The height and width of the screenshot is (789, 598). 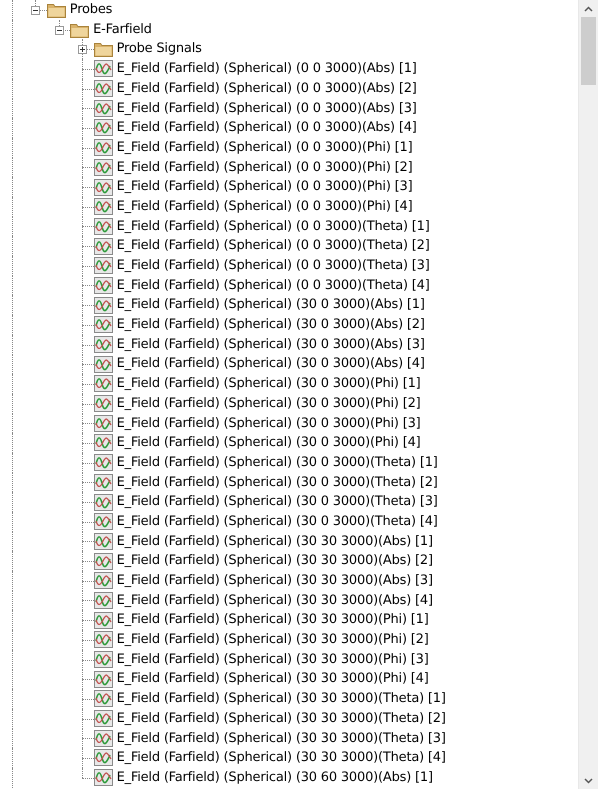 I want to click on tree-item: E_Field (Farfield) (Spherical) (0 0 3000)(Abs) [1], so click(x=266, y=69).